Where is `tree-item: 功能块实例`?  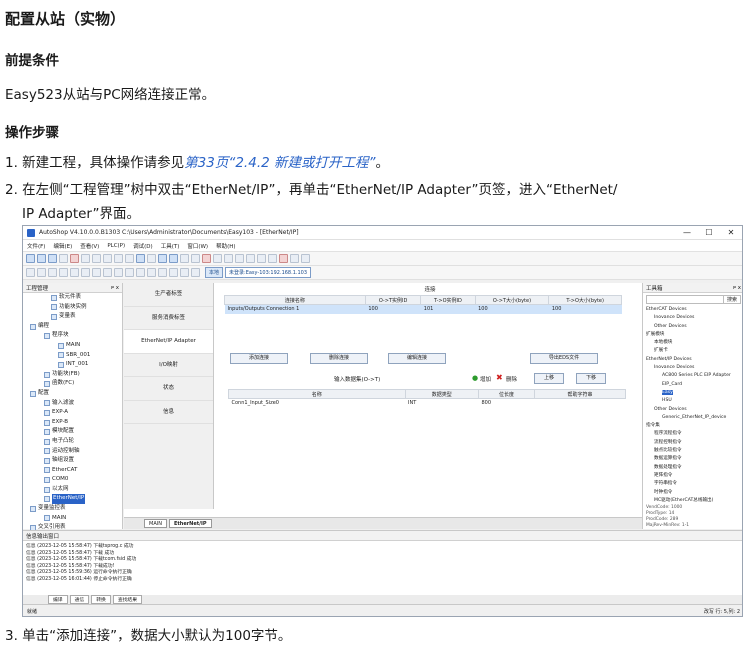 tree-item: 功能块实例 is located at coordinates (72, 308).